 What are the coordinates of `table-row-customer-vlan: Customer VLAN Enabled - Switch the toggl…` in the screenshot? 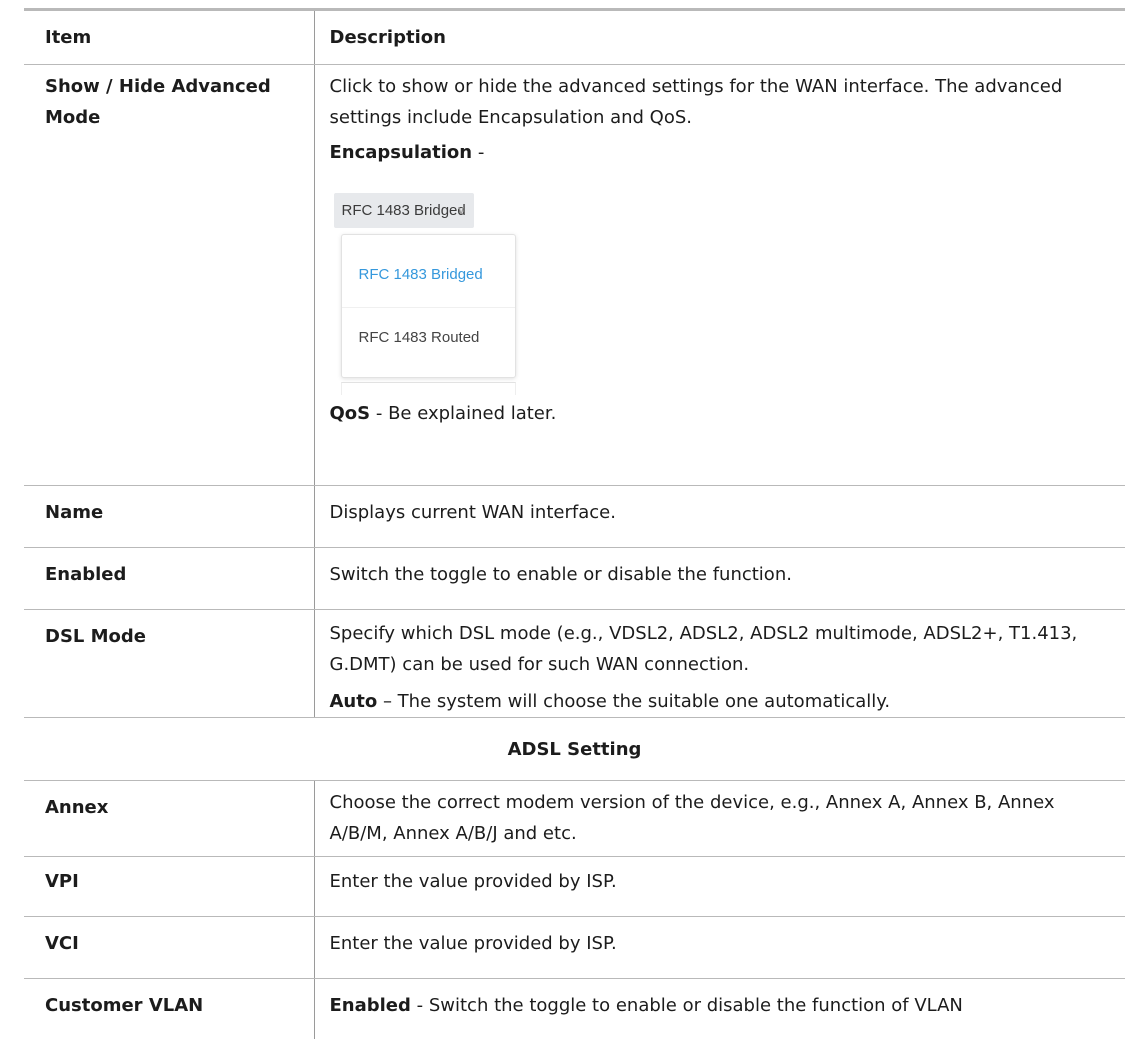 It's located at (574, 1008).